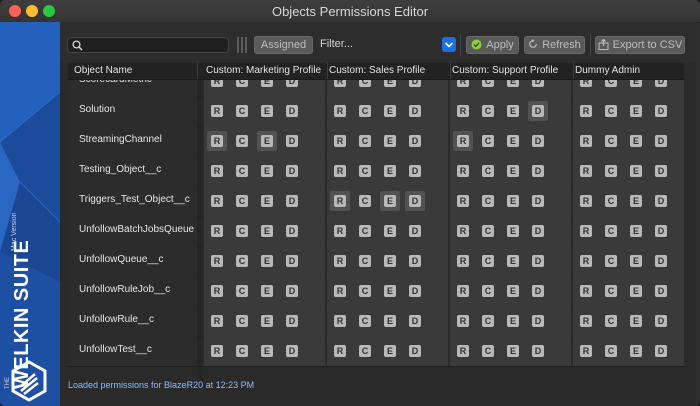  What do you see at coordinates (132, 141) in the screenshot?
I see `object-name-cell: StreamingChannel` at bounding box center [132, 141].